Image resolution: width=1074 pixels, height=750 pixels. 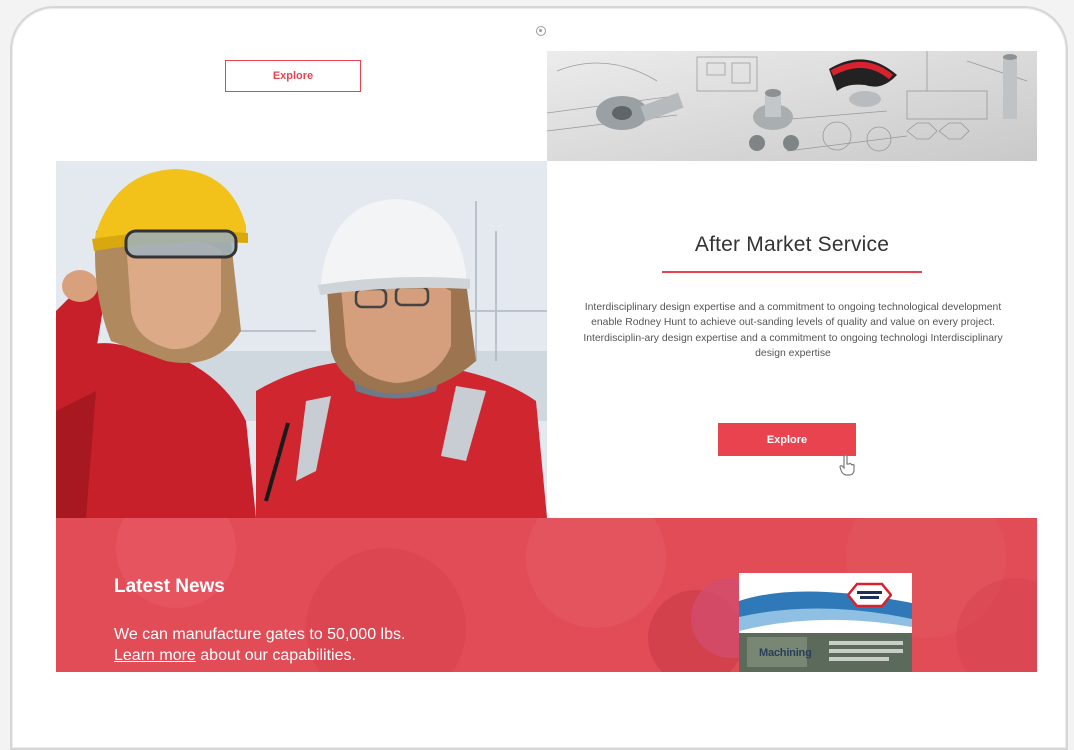 What do you see at coordinates (260, 634) in the screenshot?
I see `news-headline: We can manufacture gates to 50,000 lbs.` at bounding box center [260, 634].